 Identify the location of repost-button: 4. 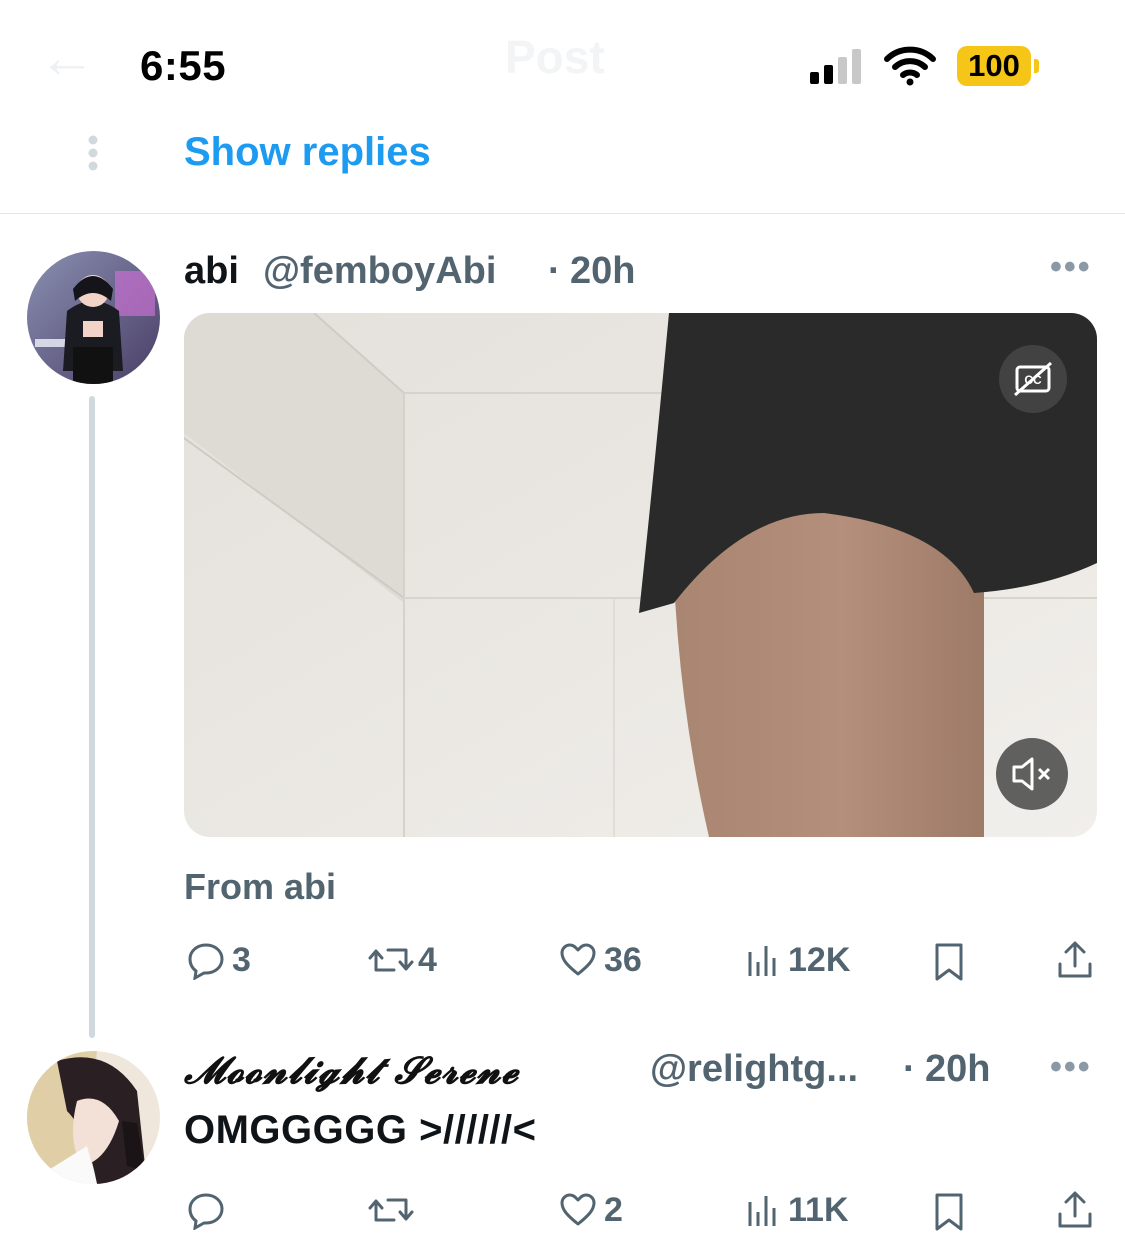
(402, 960).